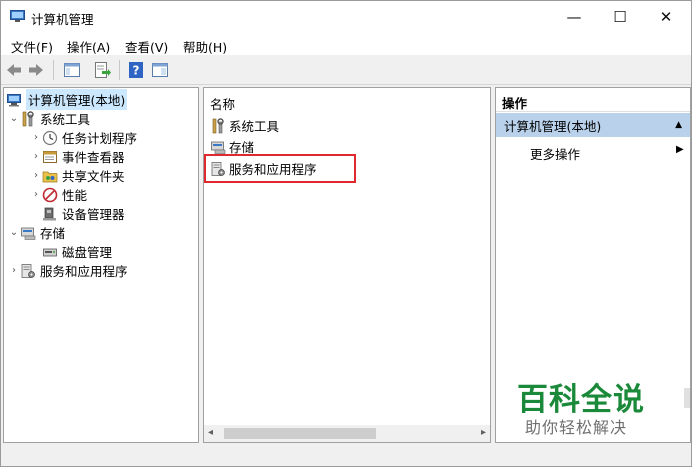 The height and width of the screenshot is (467, 692). I want to click on tree-item-computer-management-root: 计算机管理(本地), so click(67, 99).